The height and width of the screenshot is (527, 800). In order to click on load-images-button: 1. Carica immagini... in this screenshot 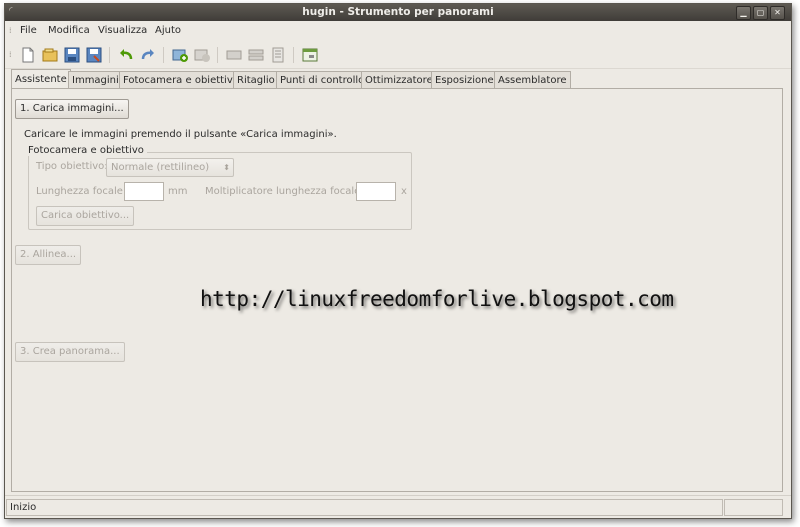, I will do `click(72, 109)`.